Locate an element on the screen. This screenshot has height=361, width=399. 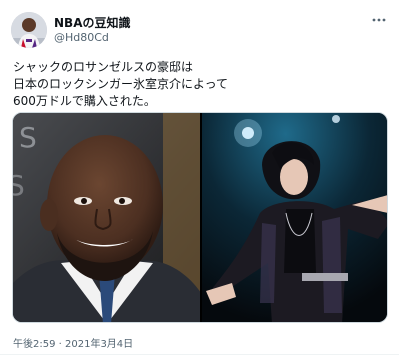
more-options-button is located at coordinates (379, 20).